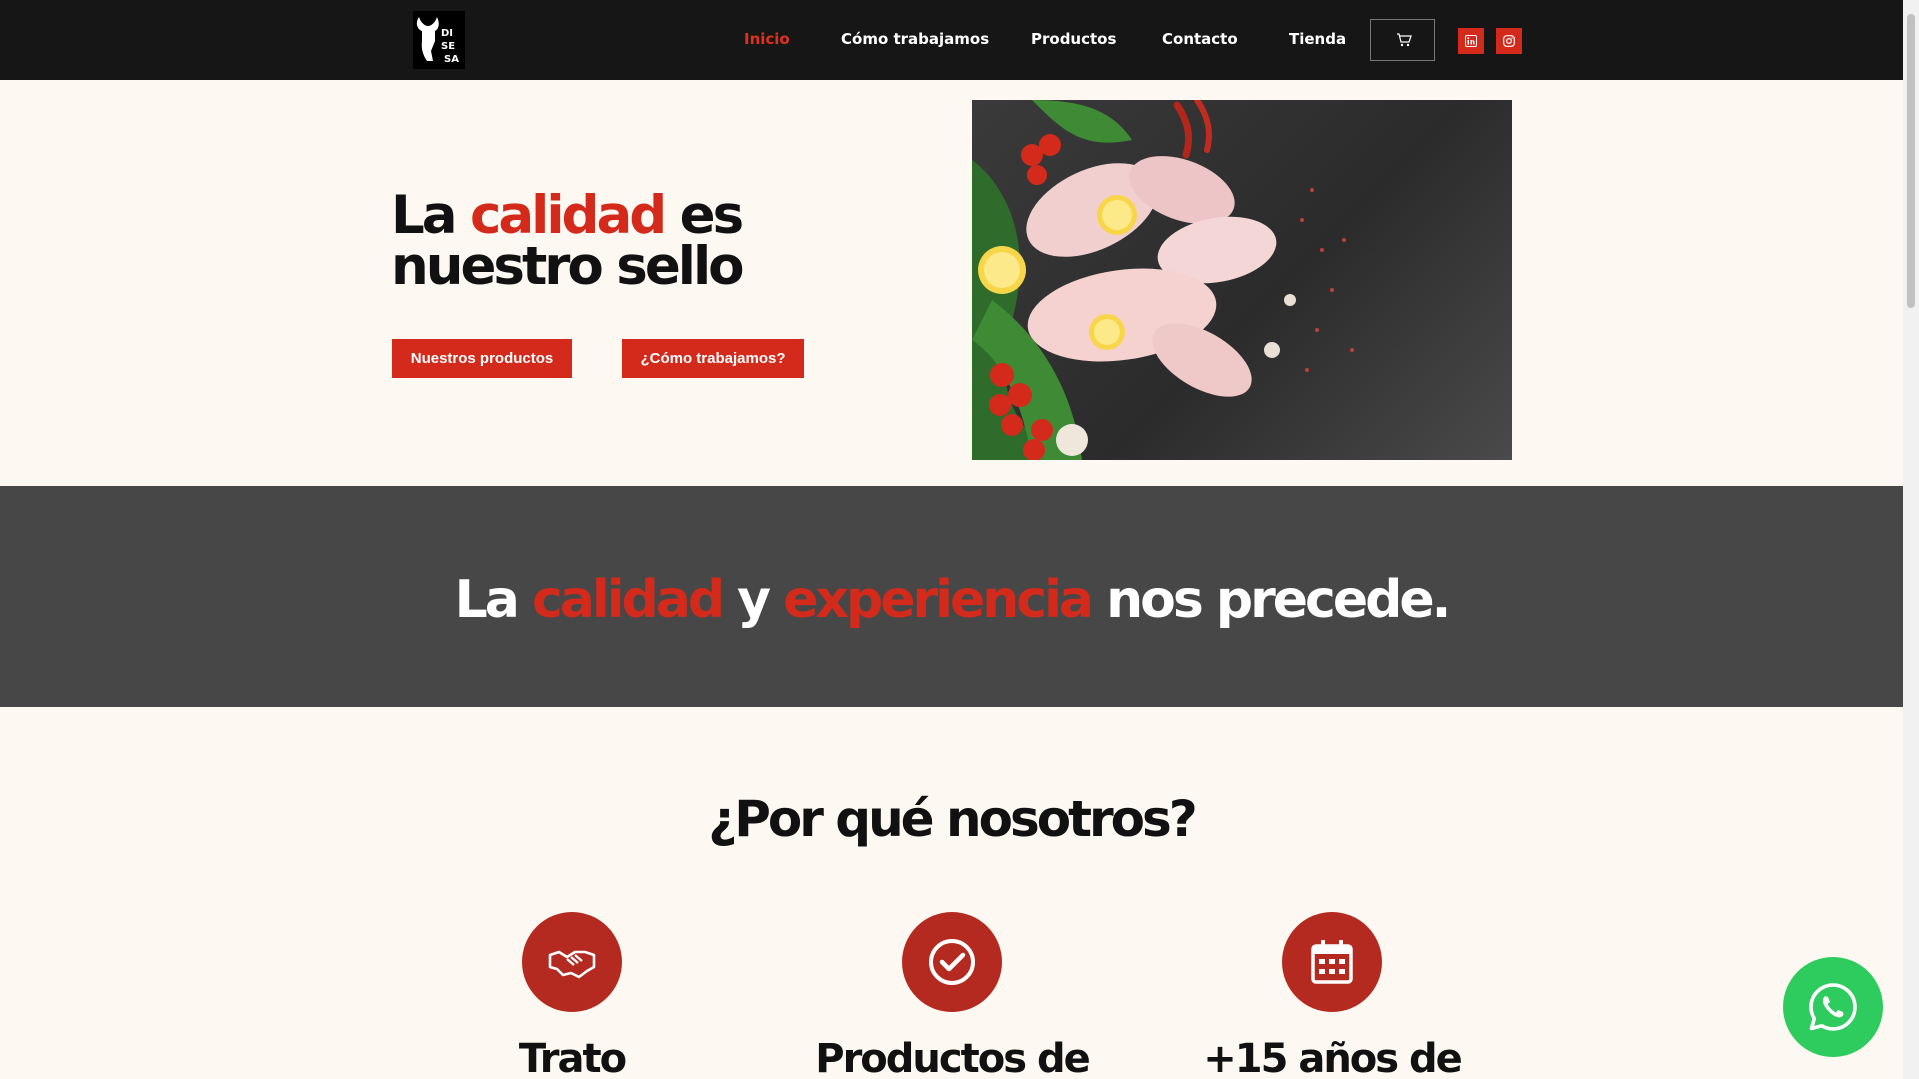 The height and width of the screenshot is (1079, 1919). I want to click on disesa-logo: DI SE SA, so click(439, 40).